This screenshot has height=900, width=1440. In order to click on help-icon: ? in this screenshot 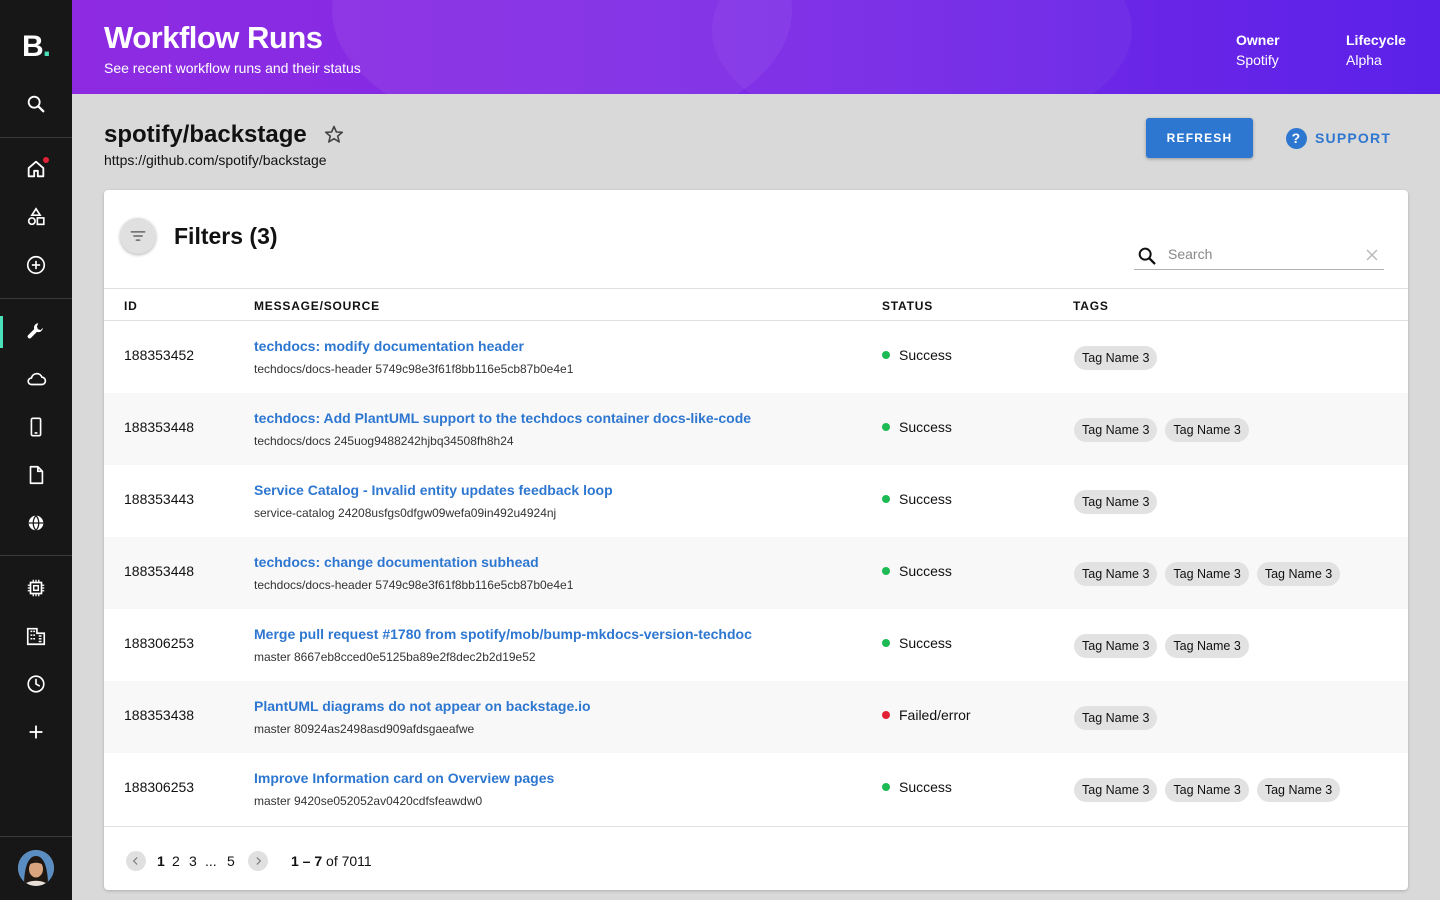, I will do `click(1296, 138)`.